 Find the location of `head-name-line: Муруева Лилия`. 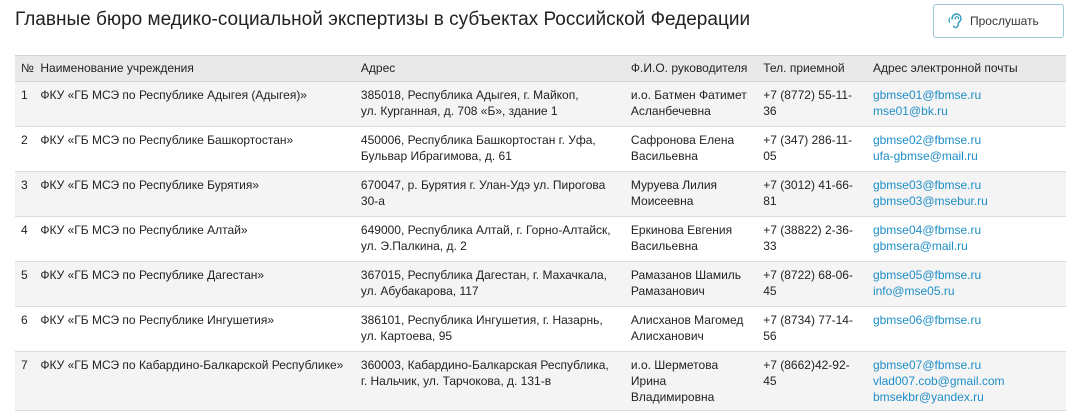

head-name-line: Муруева Лилия is located at coordinates (674, 185).